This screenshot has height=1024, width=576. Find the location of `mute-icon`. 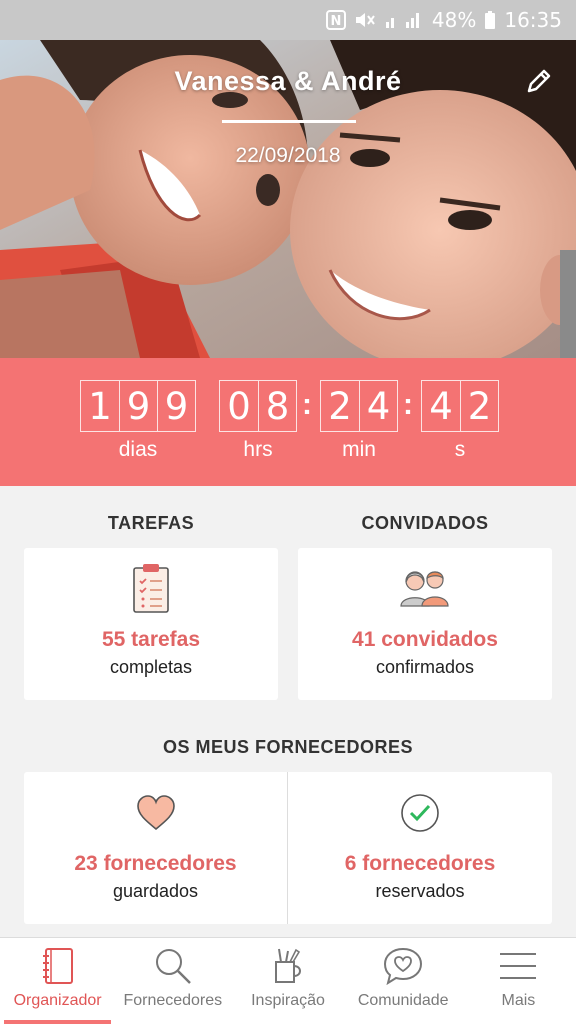

mute-icon is located at coordinates (365, 20).